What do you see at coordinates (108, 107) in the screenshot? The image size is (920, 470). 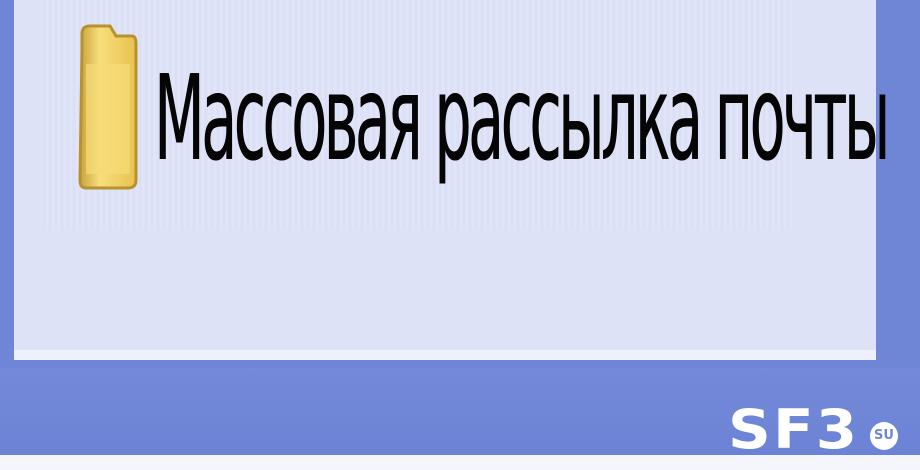 I see `folder-icon` at bounding box center [108, 107].